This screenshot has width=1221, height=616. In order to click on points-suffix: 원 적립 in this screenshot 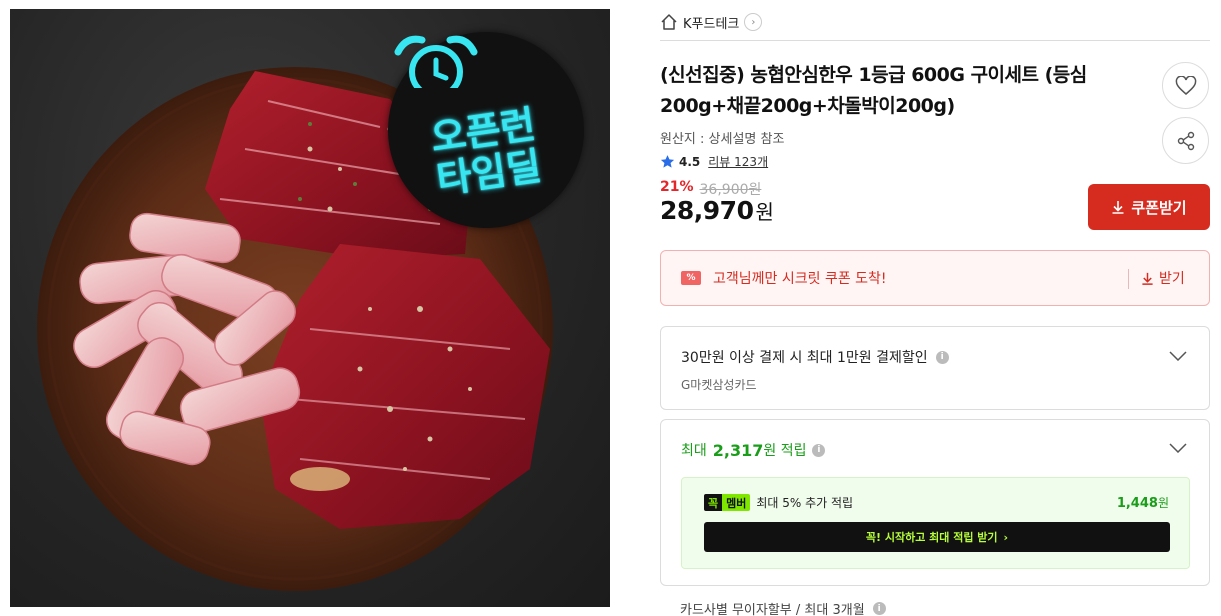, I will do `click(785, 451)`.